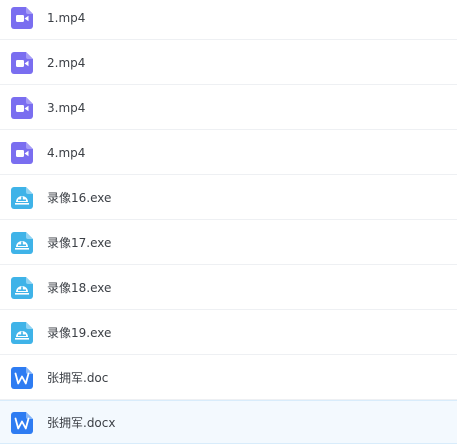 The height and width of the screenshot is (445, 457). I want to click on file-name: 2.mp4, so click(66, 63).